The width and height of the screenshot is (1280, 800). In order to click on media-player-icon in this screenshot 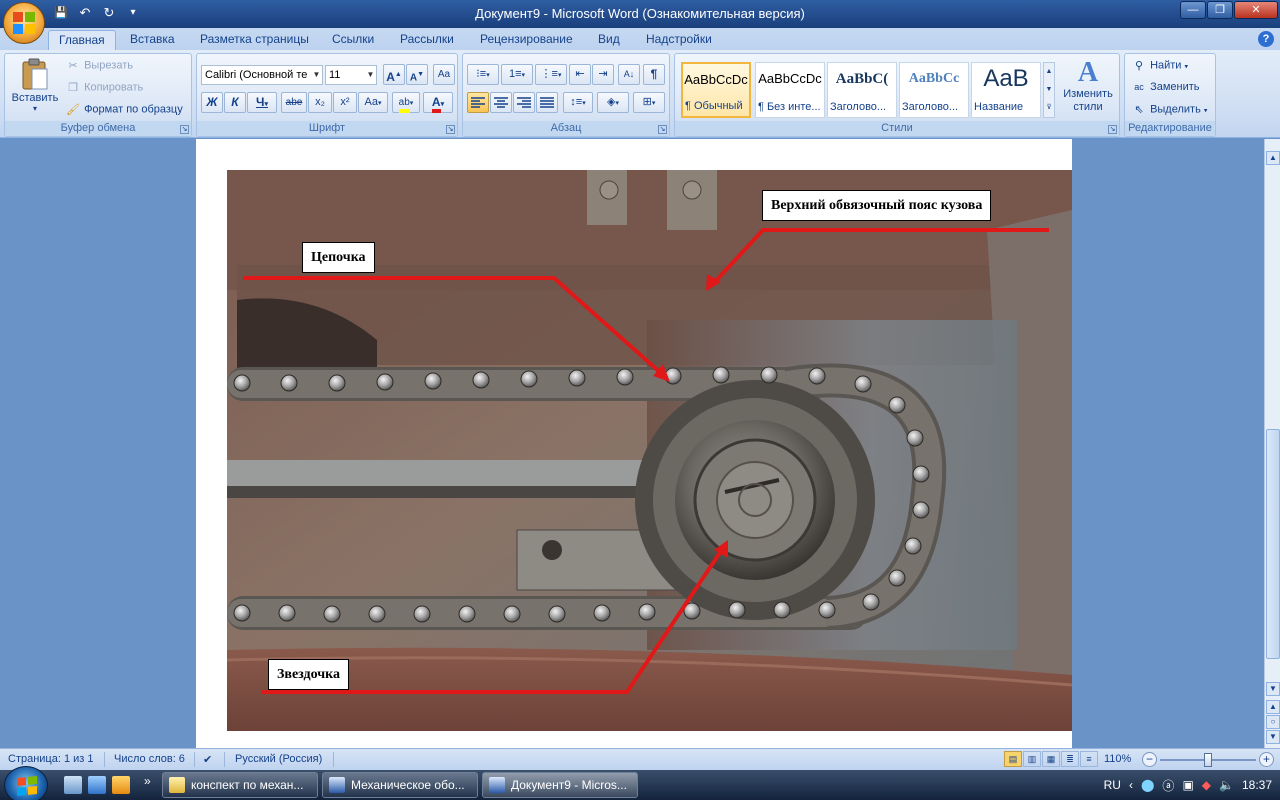, I will do `click(121, 785)`.